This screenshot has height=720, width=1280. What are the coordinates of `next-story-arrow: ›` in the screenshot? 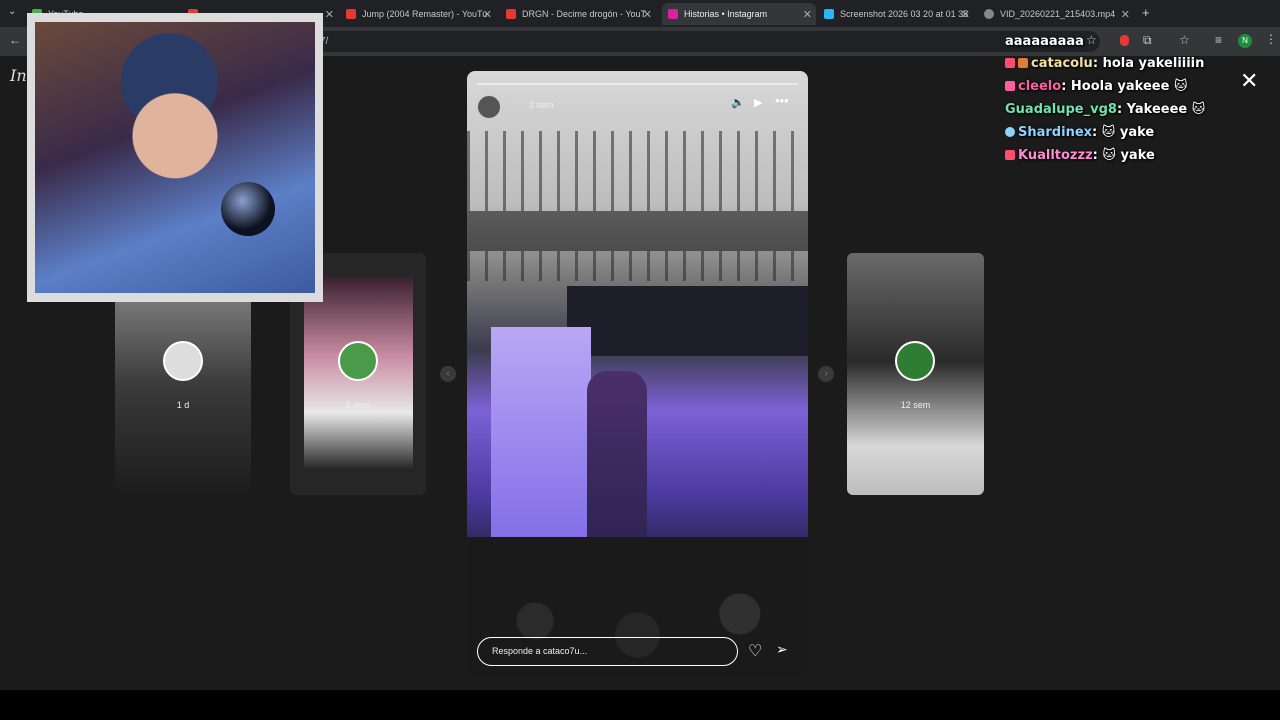 It's located at (826, 374).